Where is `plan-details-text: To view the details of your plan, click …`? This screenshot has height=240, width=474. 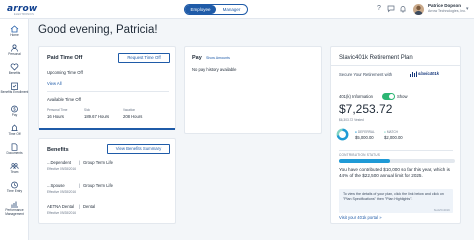 plan-details-text: To view the details of your plan, click … is located at coordinates (393, 196).